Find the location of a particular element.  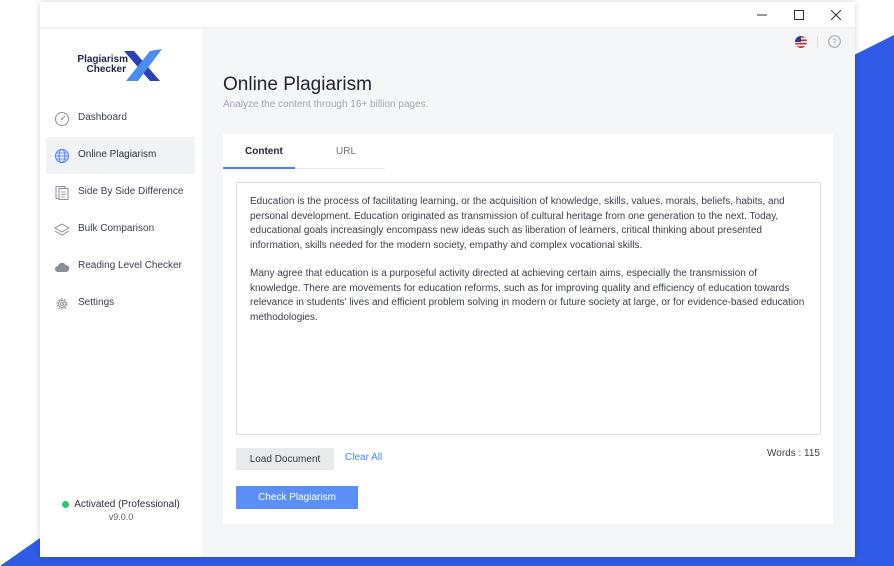

divider is located at coordinates (817, 41).